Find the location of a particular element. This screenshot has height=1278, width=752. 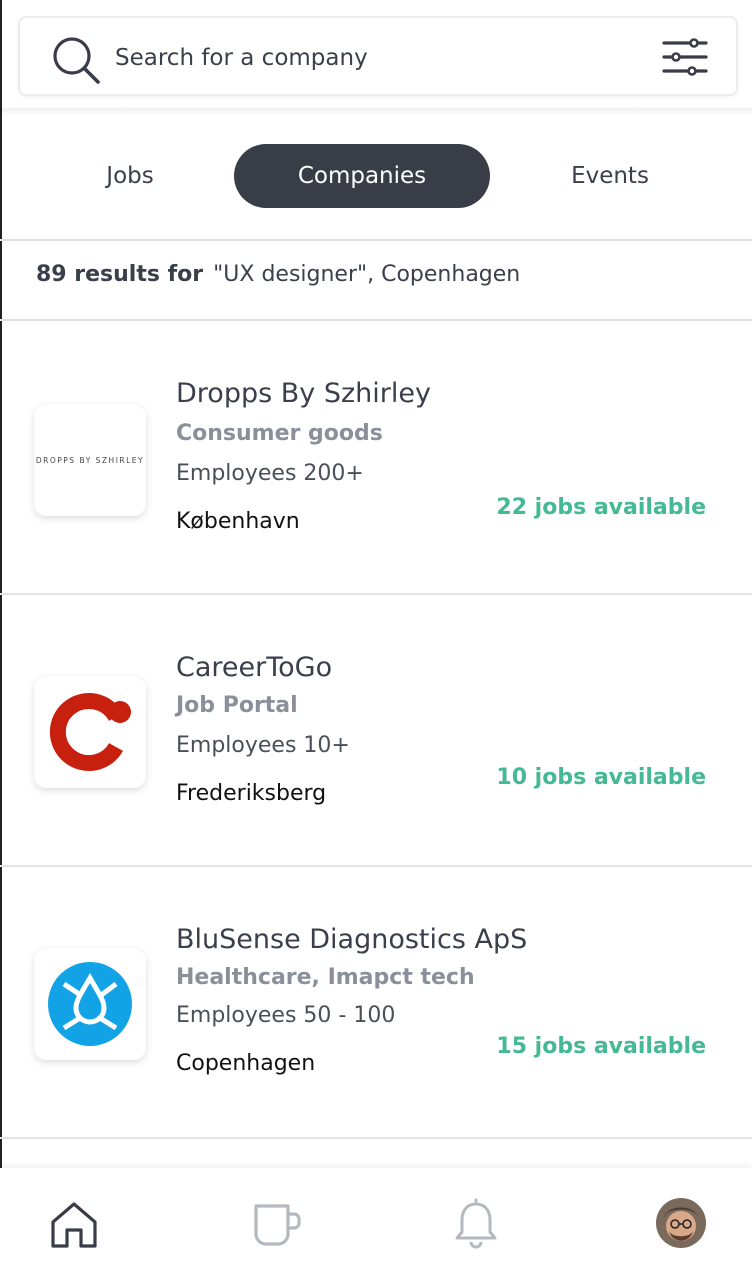

blusense-logo-icon is located at coordinates (90, 1004).